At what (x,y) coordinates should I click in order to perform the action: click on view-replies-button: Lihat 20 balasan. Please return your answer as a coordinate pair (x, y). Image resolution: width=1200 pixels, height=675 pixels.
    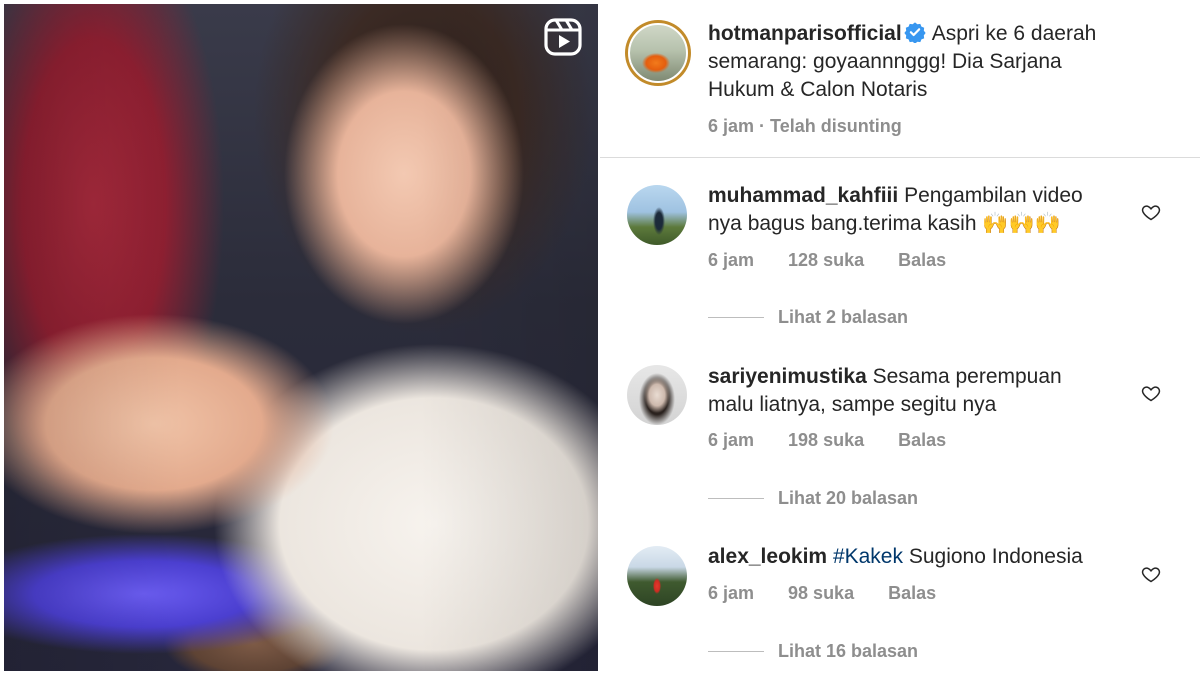
    Looking at the image, I should click on (813, 498).